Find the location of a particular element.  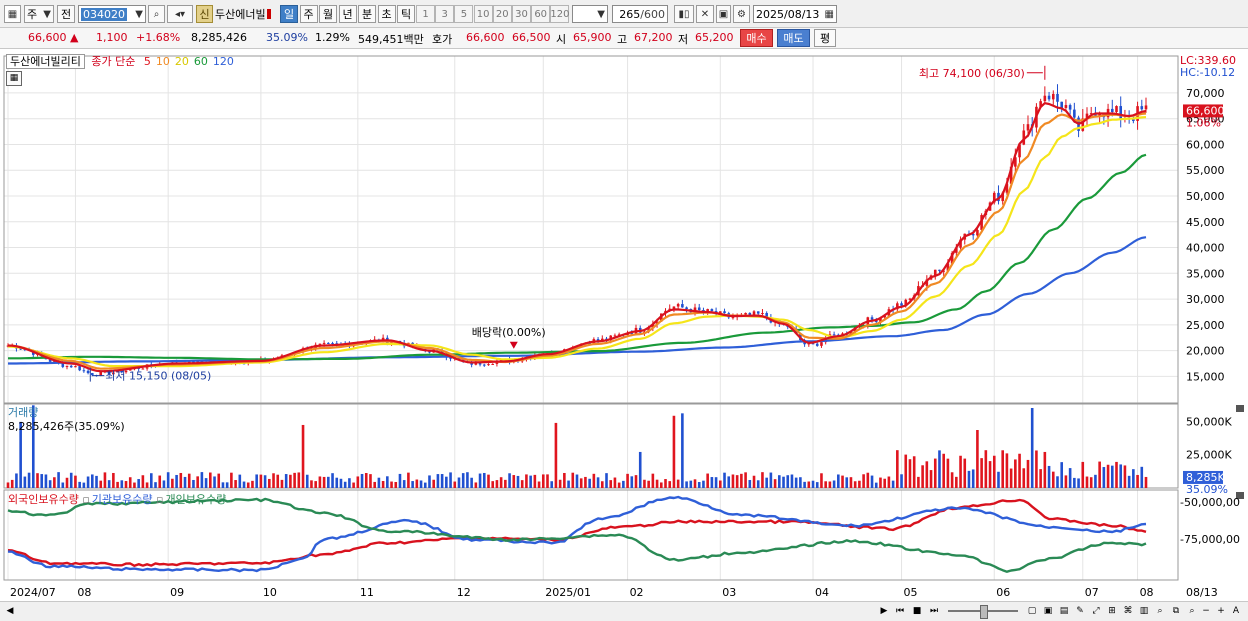

timeframe-4: 분 is located at coordinates (367, 14).